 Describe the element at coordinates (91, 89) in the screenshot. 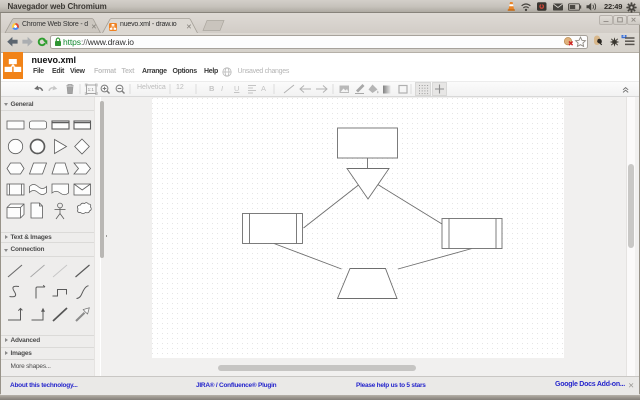

I see `svg-text: 1:1` at that location.